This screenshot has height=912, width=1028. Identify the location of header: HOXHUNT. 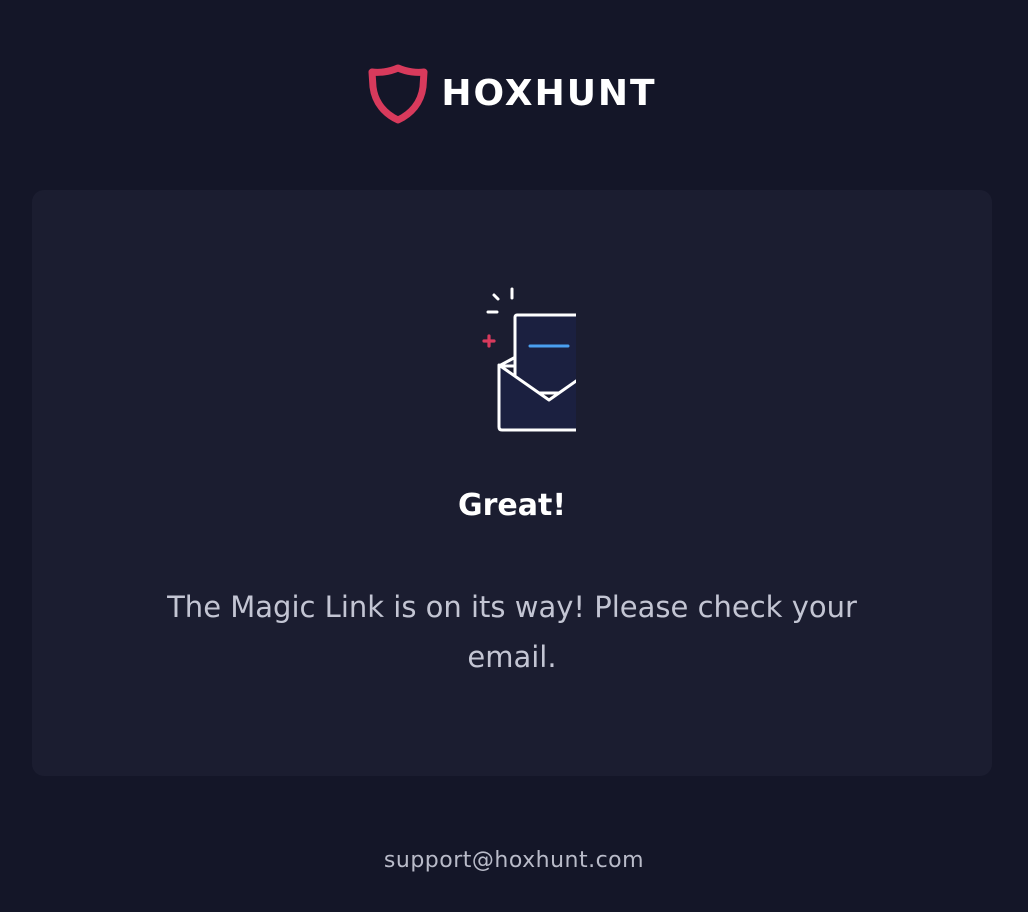
(514, 94).